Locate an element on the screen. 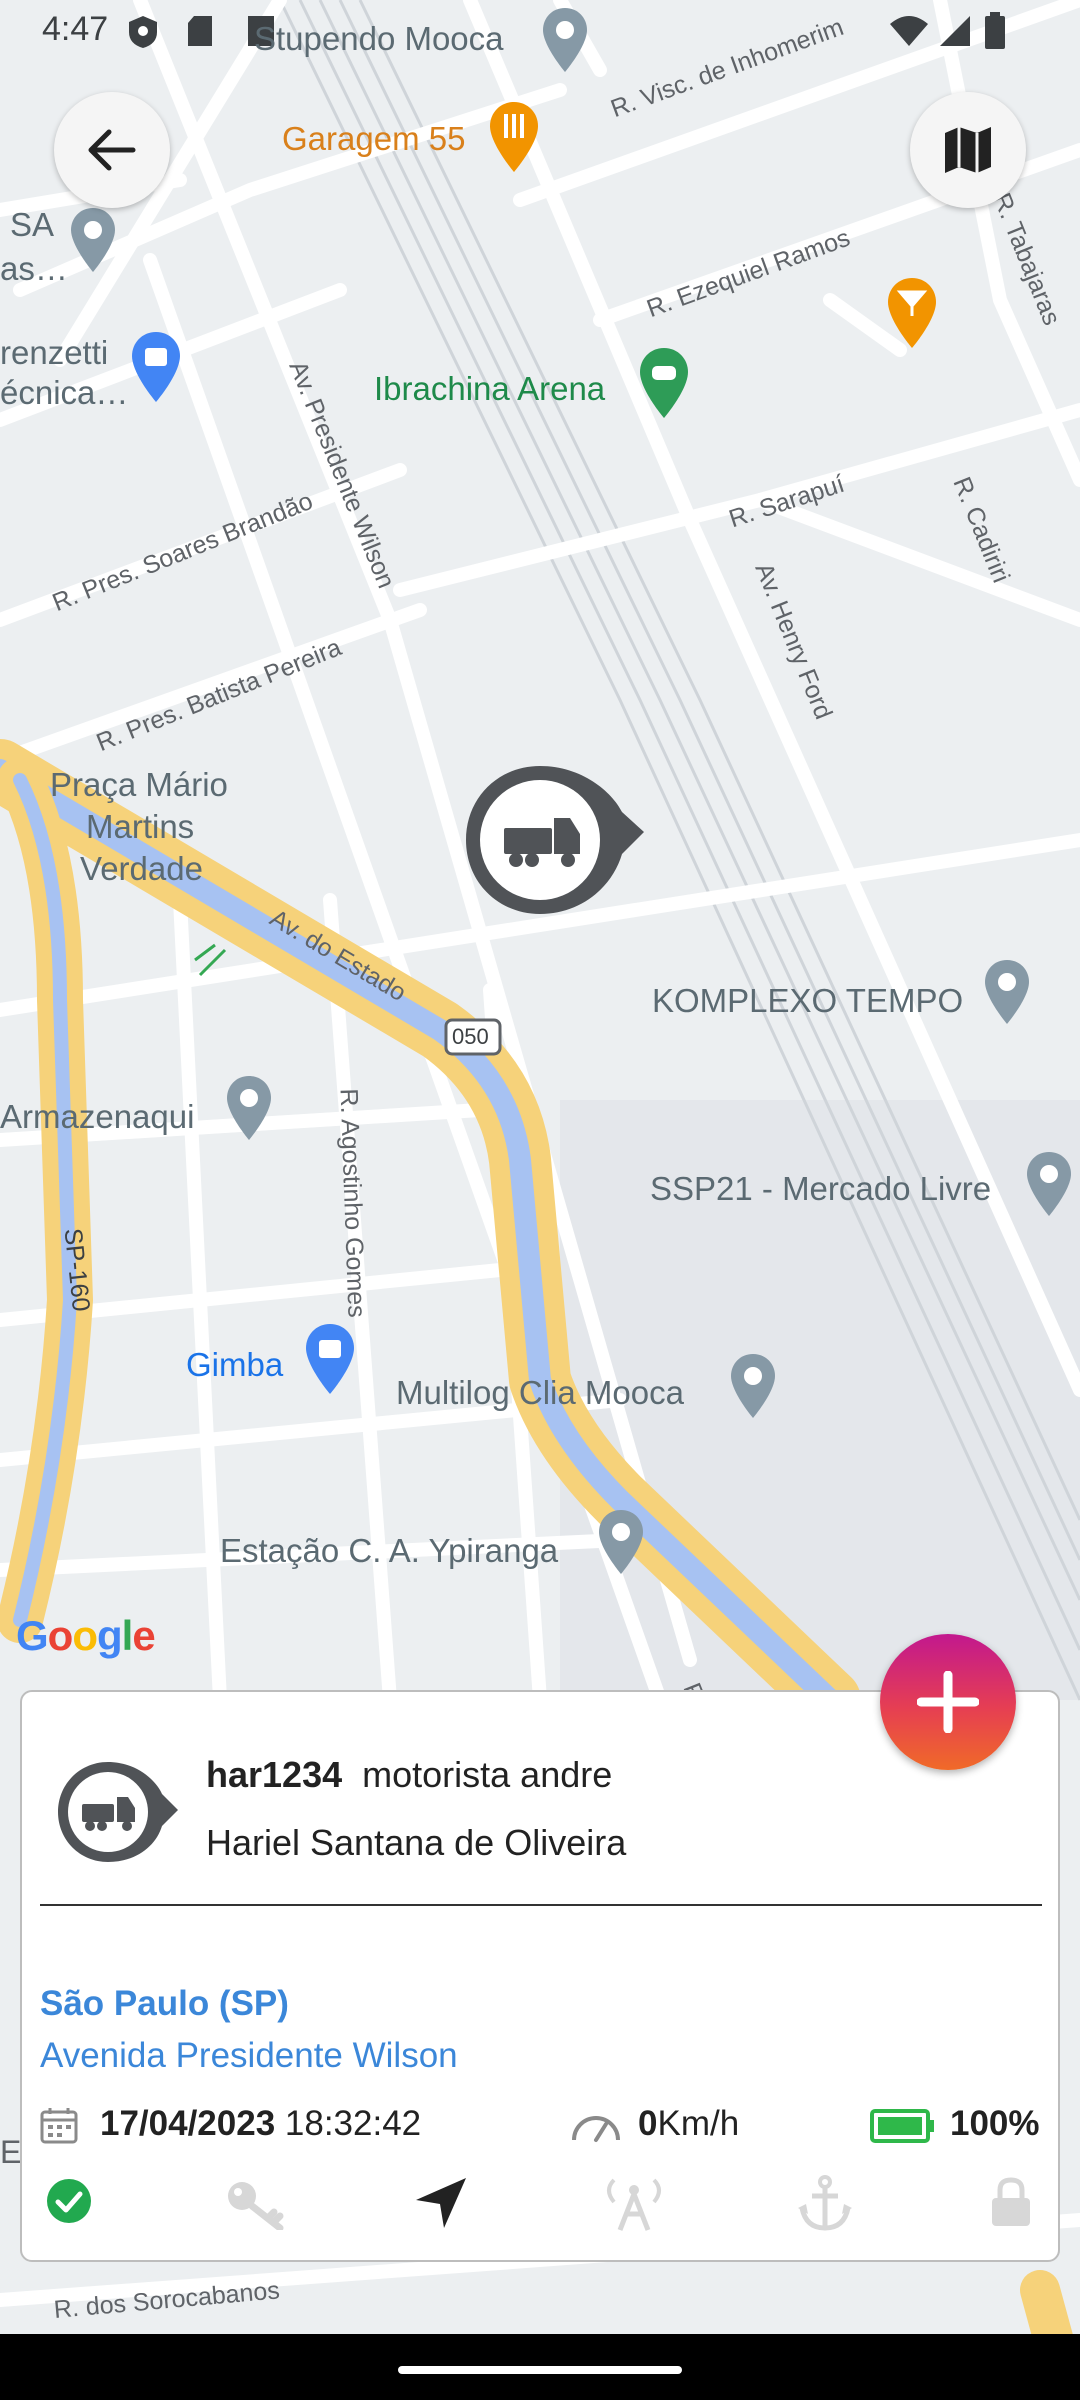  address-street: Avenida Presidente Wilson is located at coordinates (249, 2056).